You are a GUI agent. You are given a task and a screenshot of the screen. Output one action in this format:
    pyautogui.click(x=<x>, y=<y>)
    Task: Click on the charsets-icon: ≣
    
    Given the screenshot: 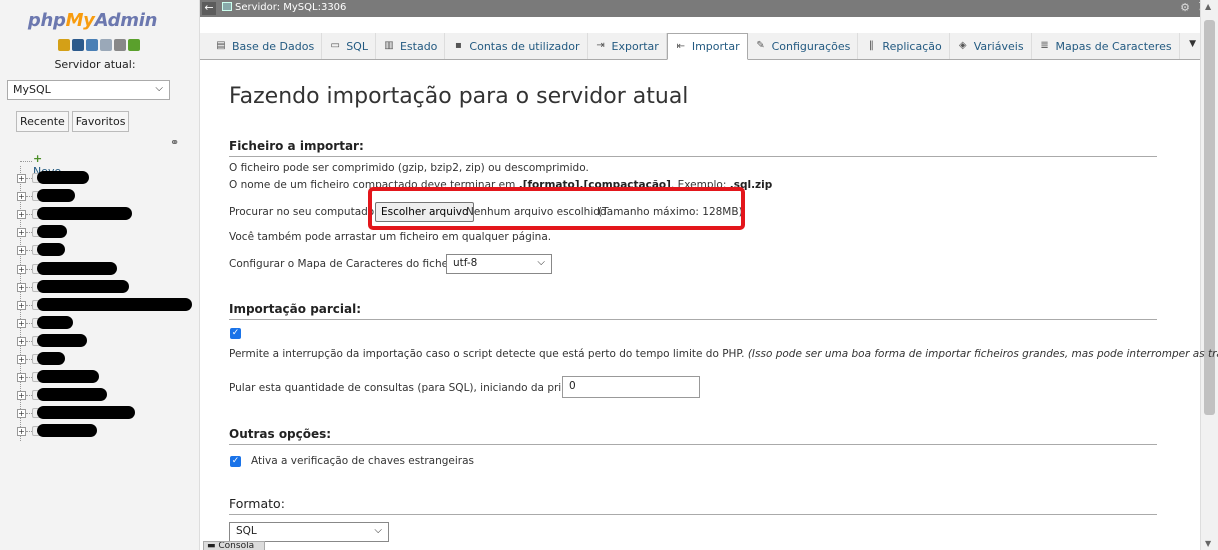 What is the action you would take?
    pyautogui.click(x=1044, y=45)
    